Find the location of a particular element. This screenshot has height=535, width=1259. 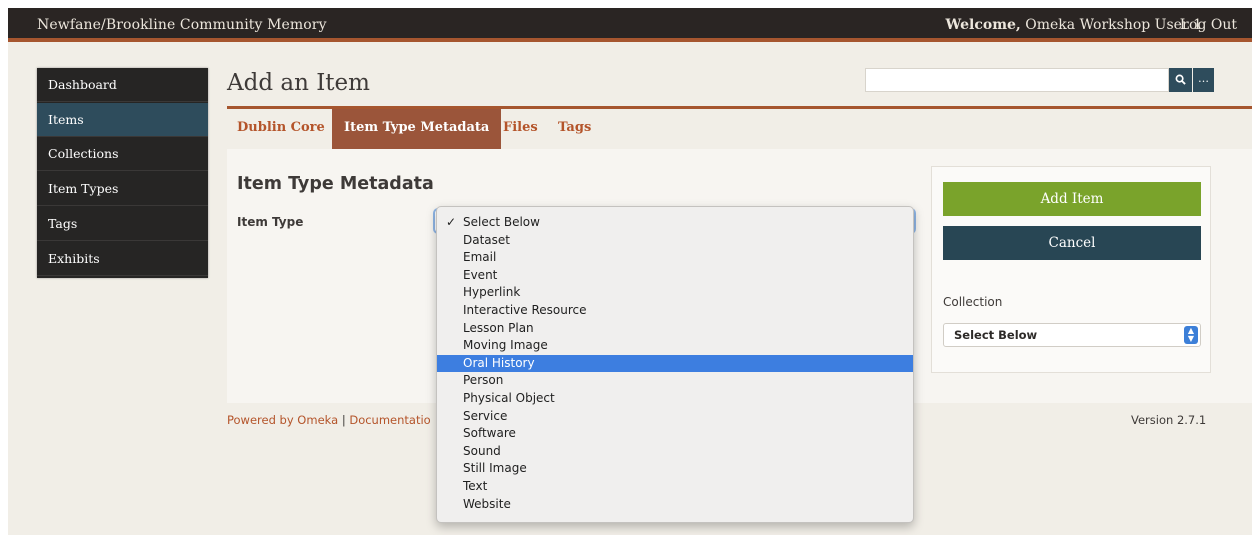

dropdown-option: Dataset is located at coordinates (675, 241).